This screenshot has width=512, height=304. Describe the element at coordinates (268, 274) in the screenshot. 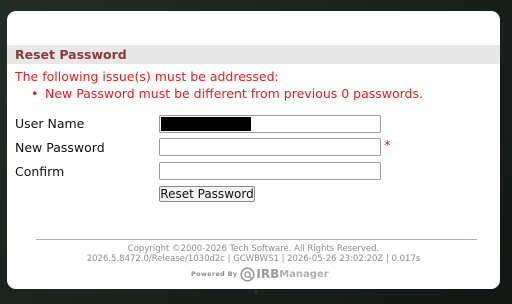

I see `logo-irb-text: IRB` at that location.